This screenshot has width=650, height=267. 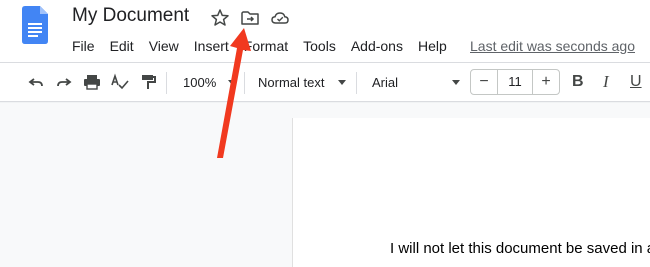 I want to click on menu-view: View, so click(x=164, y=46).